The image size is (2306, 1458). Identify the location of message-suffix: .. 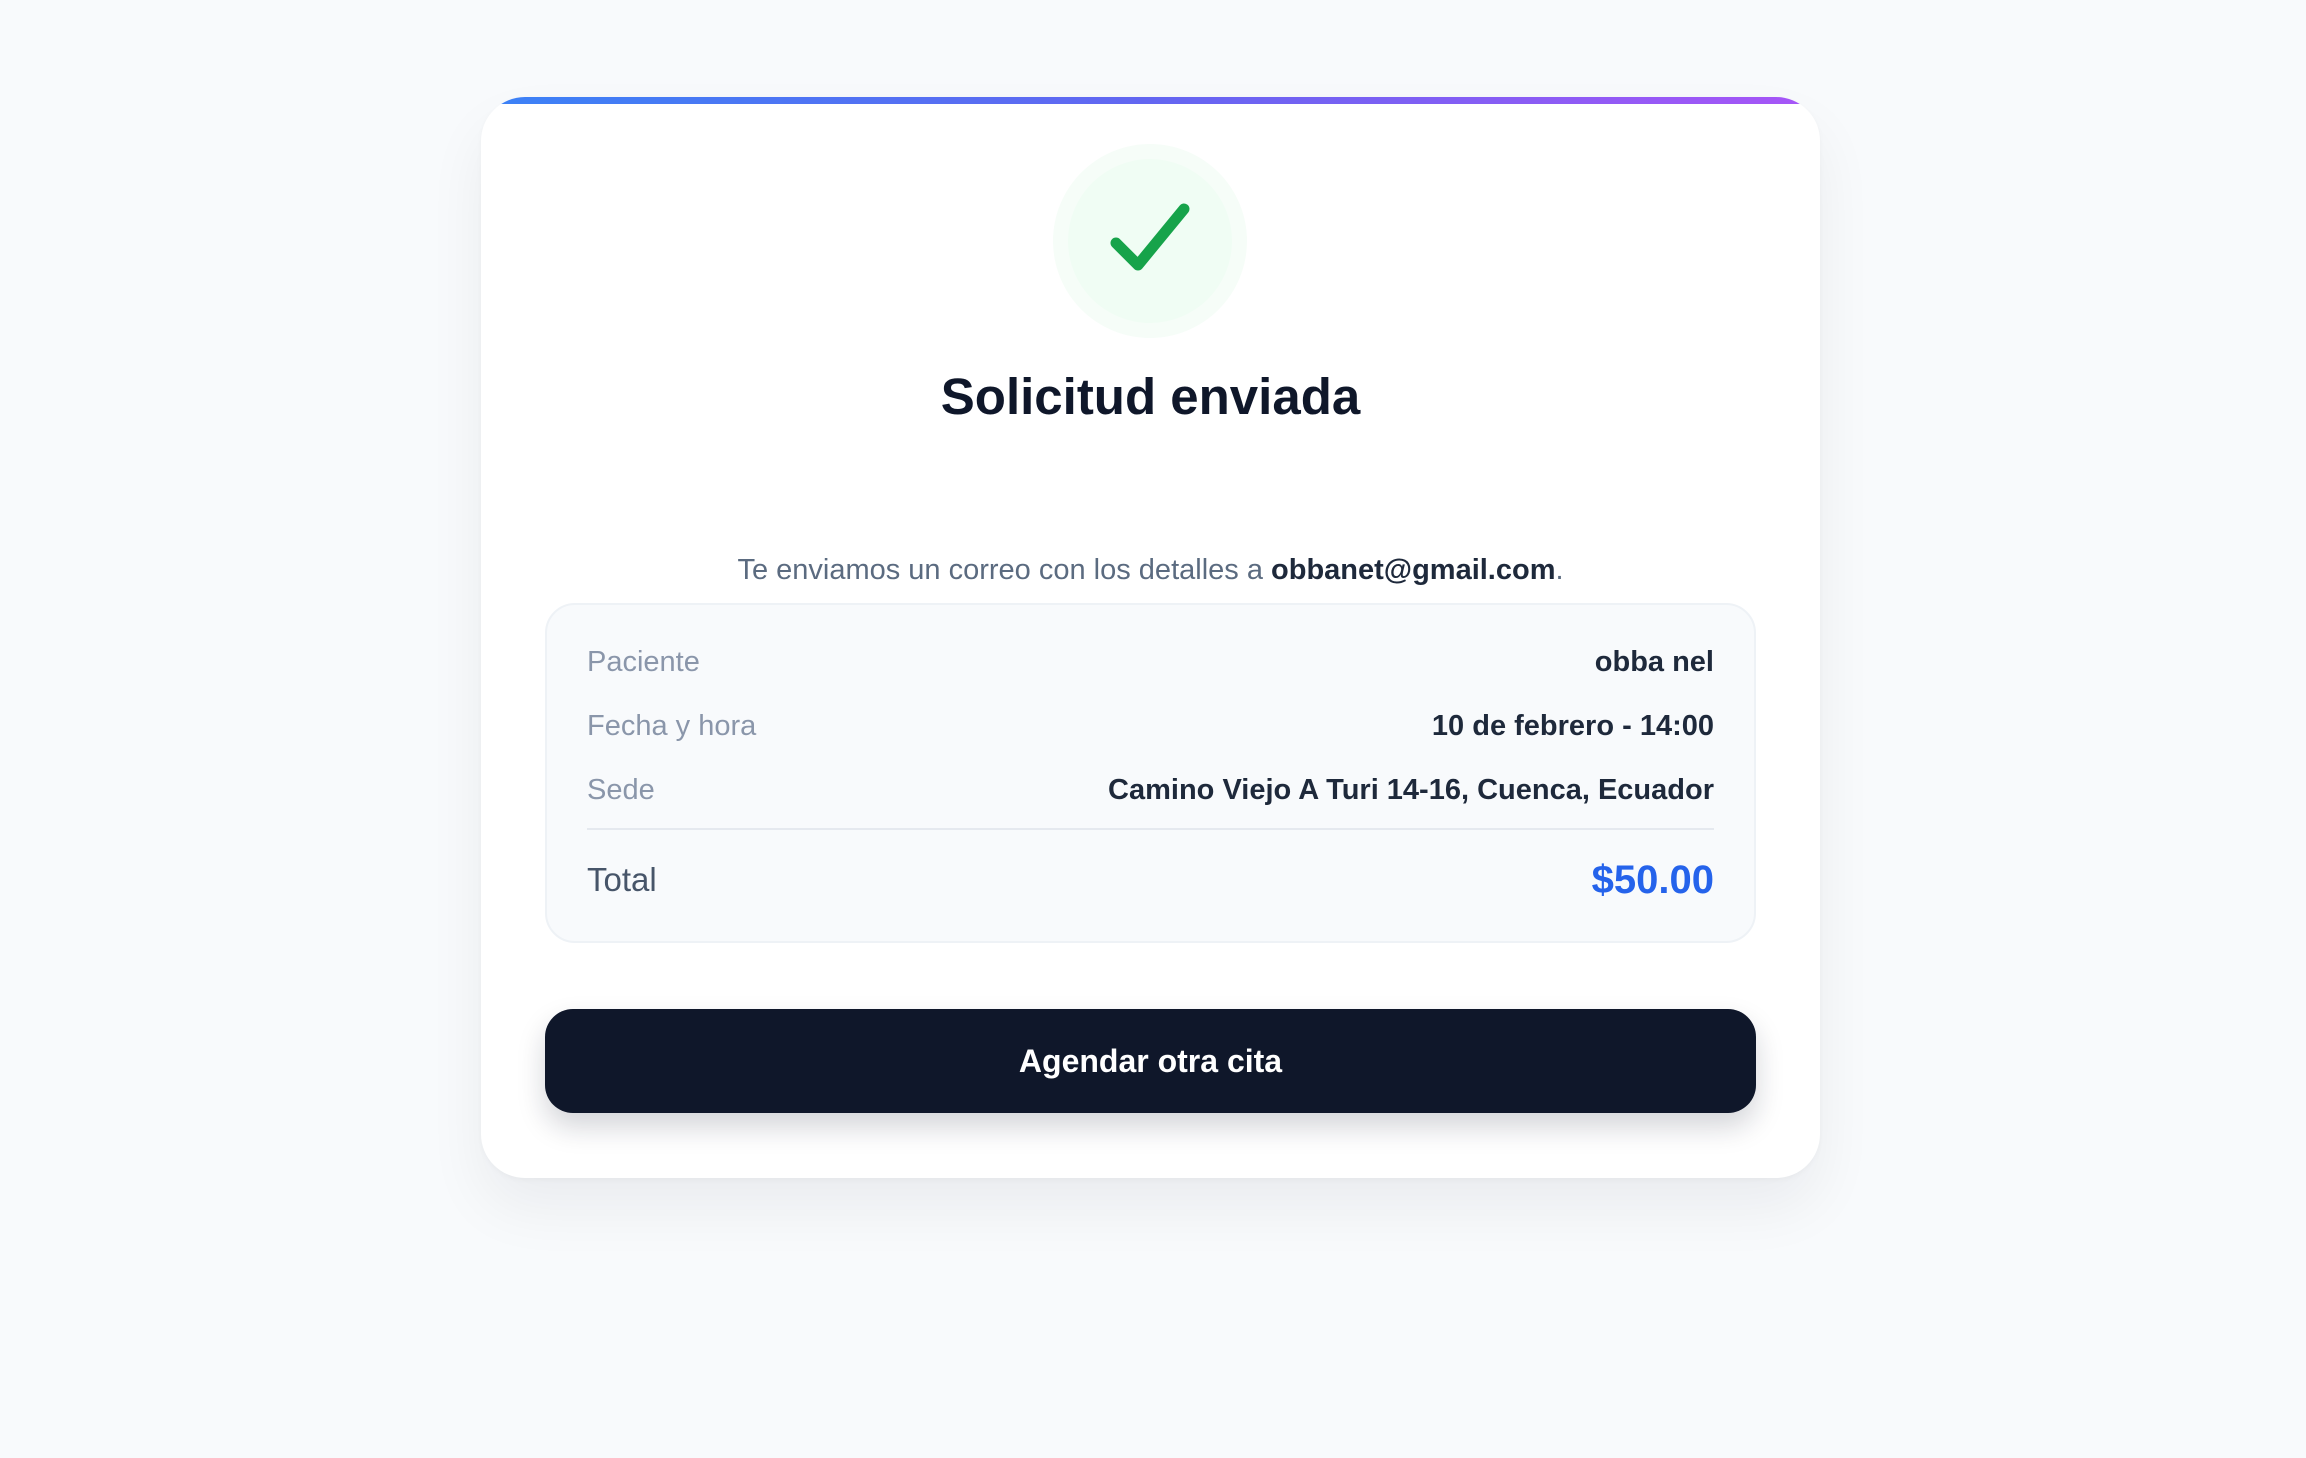
(1559, 570).